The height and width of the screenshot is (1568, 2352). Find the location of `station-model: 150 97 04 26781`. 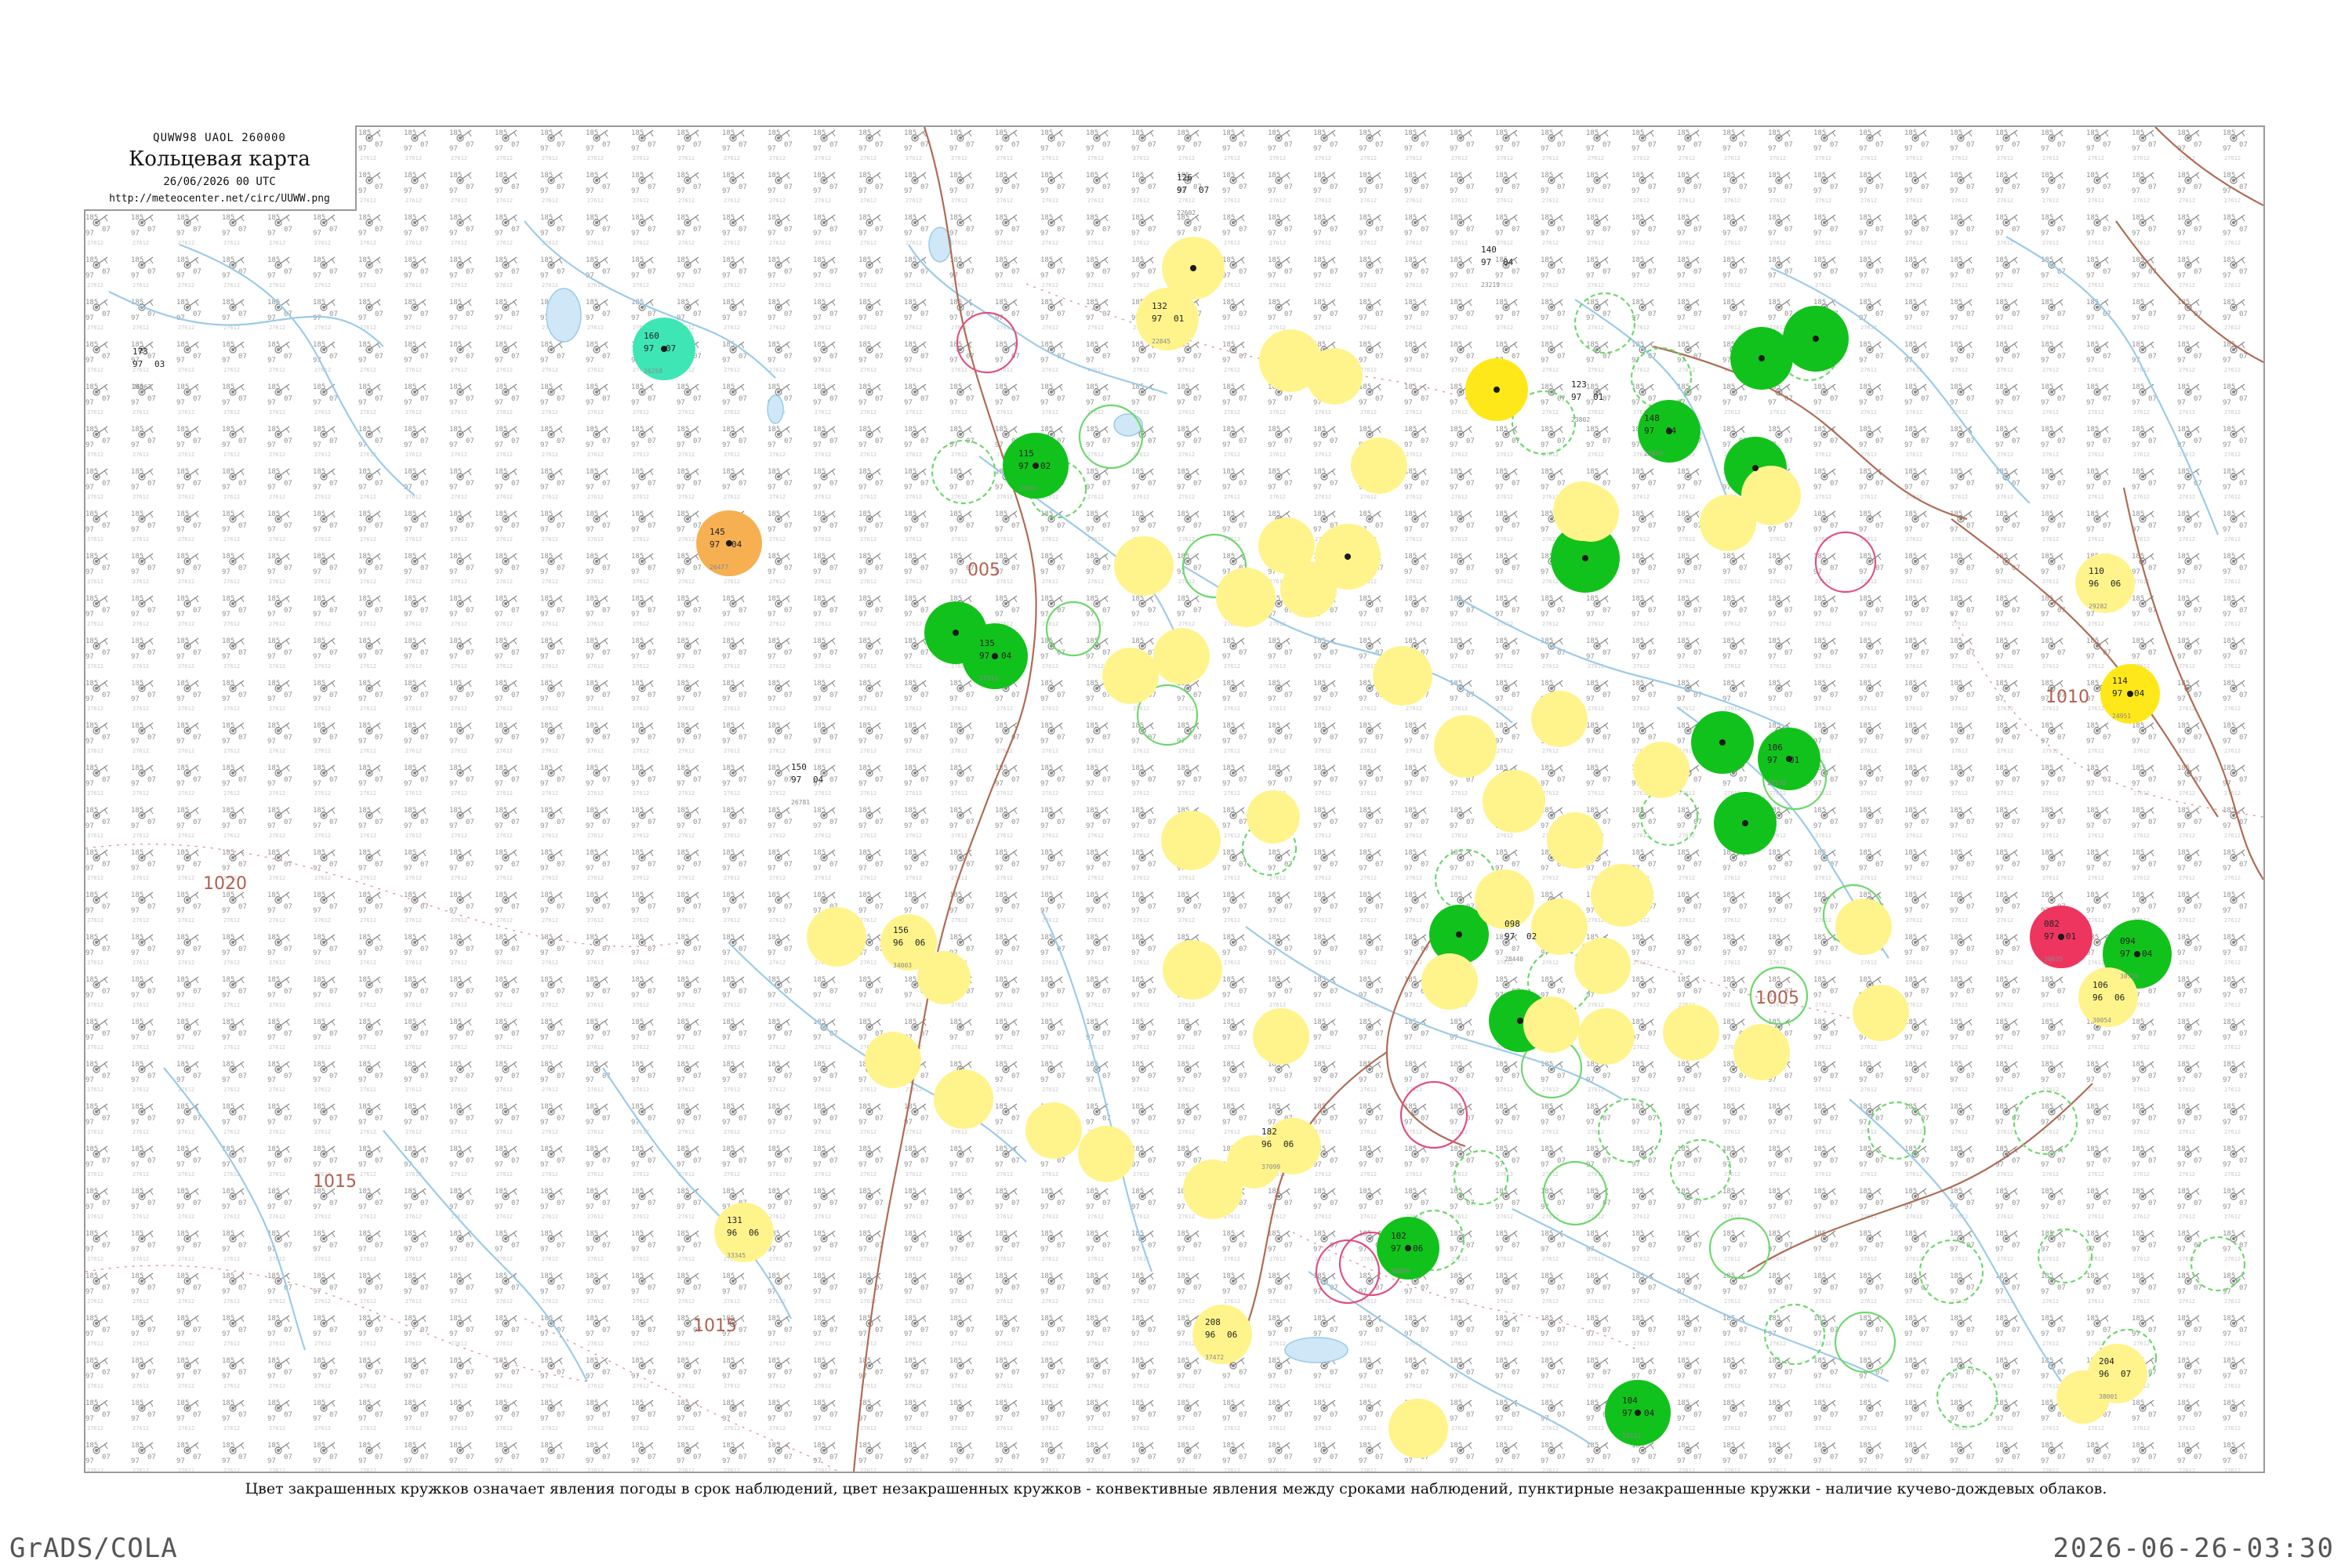

station-model: 150 97 04 26781 is located at coordinates (807, 784).